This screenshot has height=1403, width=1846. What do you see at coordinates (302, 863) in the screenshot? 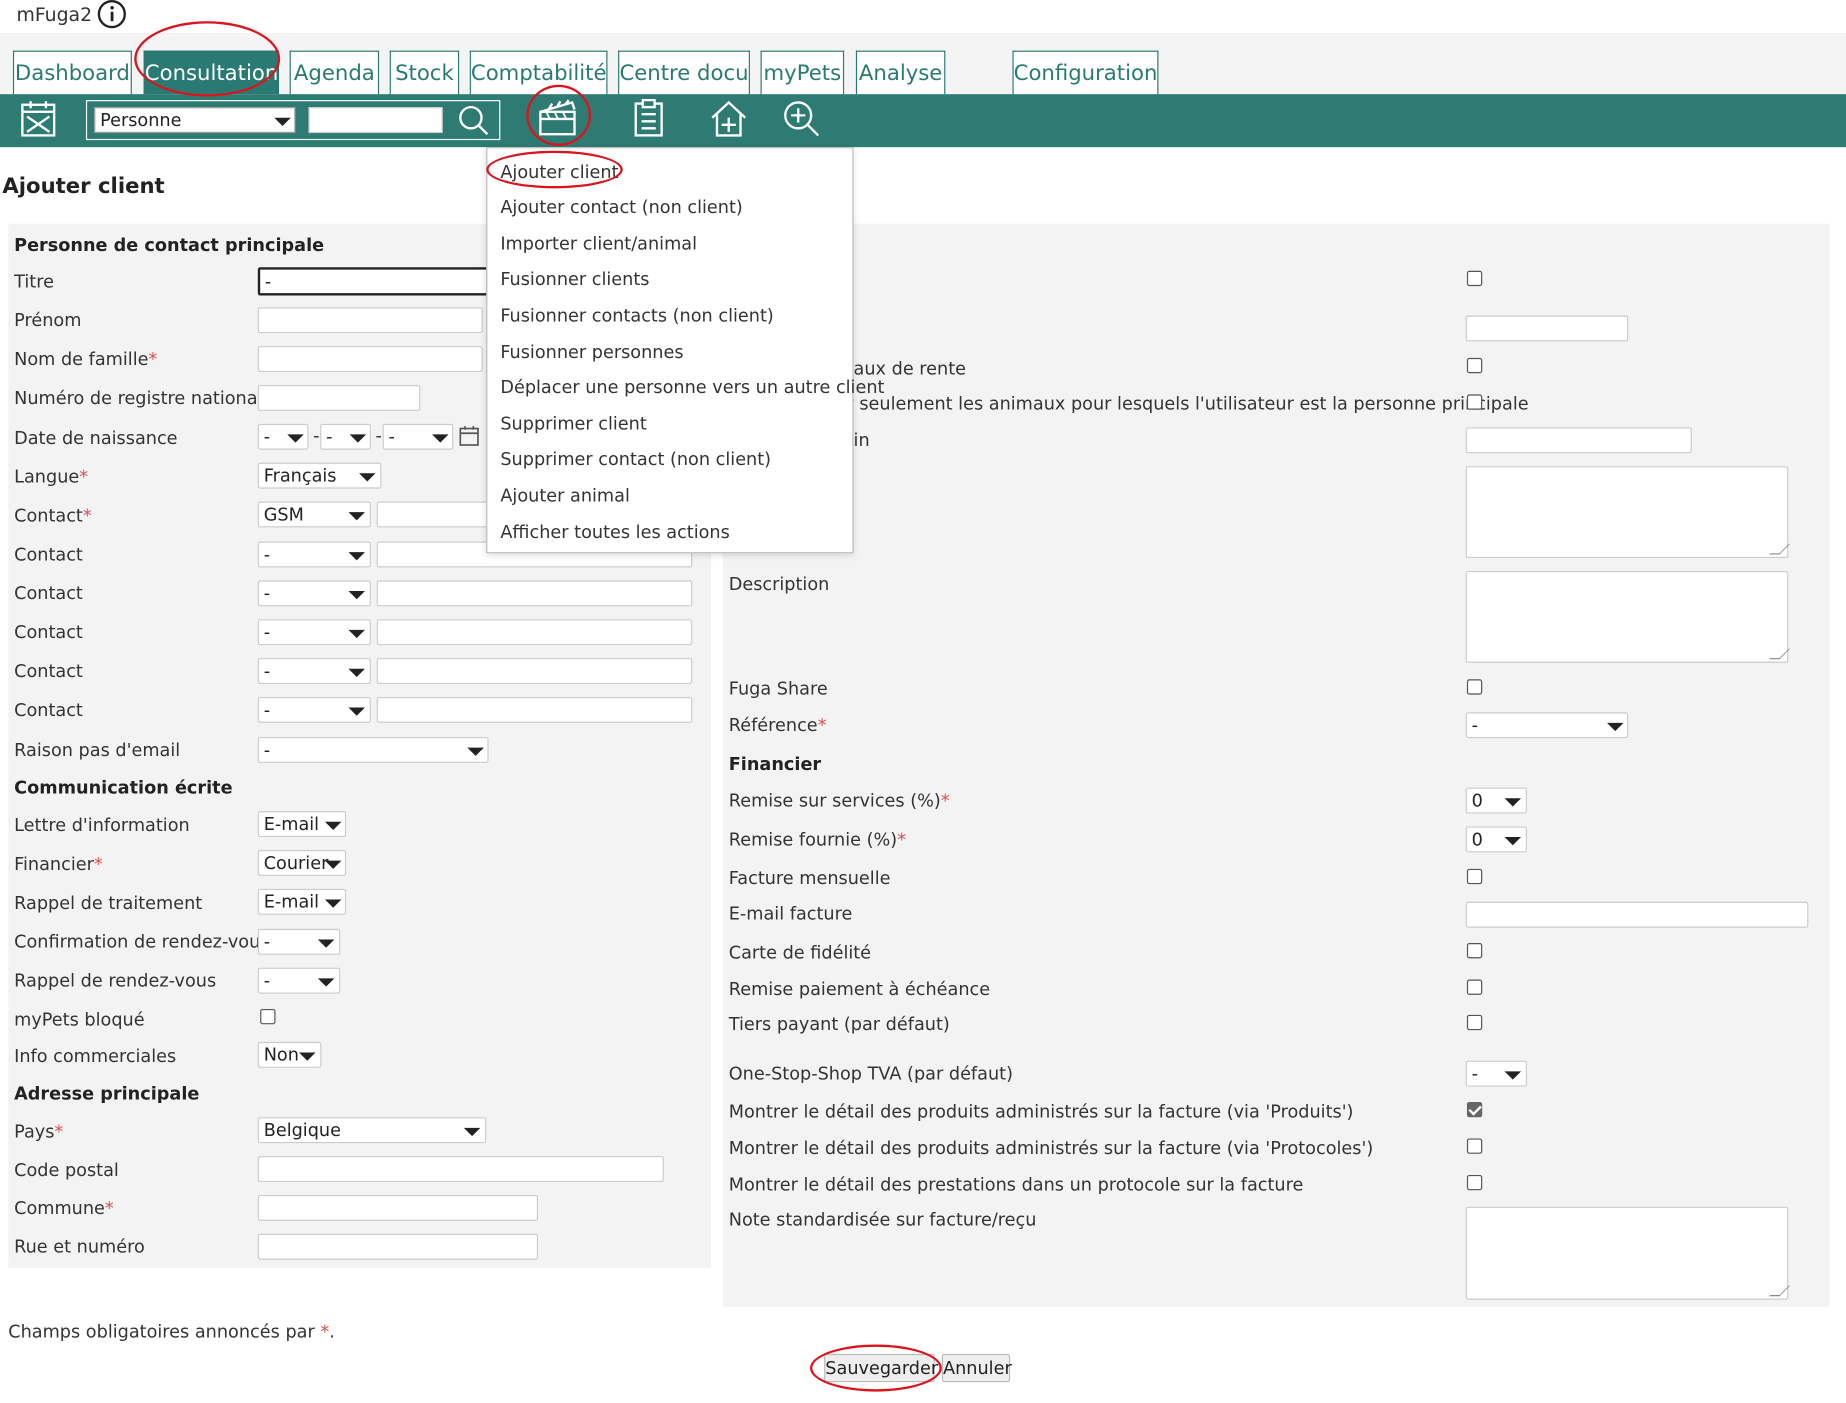
I see `financier-select: Courier` at bounding box center [302, 863].